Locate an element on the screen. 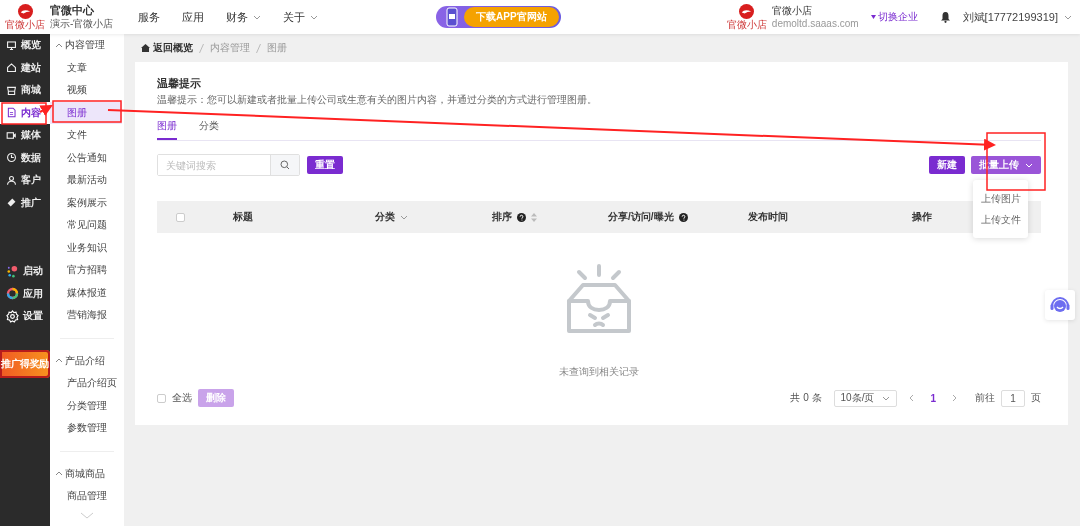  tag-icon is located at coordinates (11, 203).